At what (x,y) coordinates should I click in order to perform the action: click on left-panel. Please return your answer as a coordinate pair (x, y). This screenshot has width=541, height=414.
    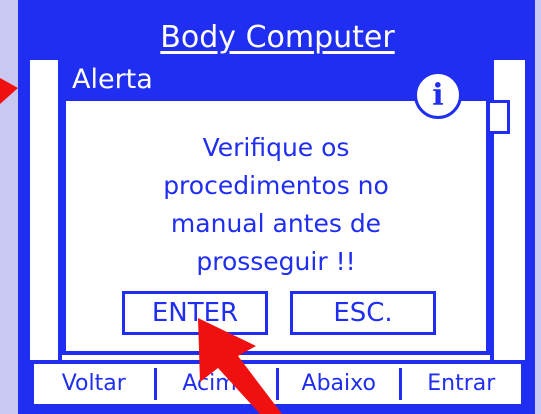
    Looking at the image, I should click on (46, 210).